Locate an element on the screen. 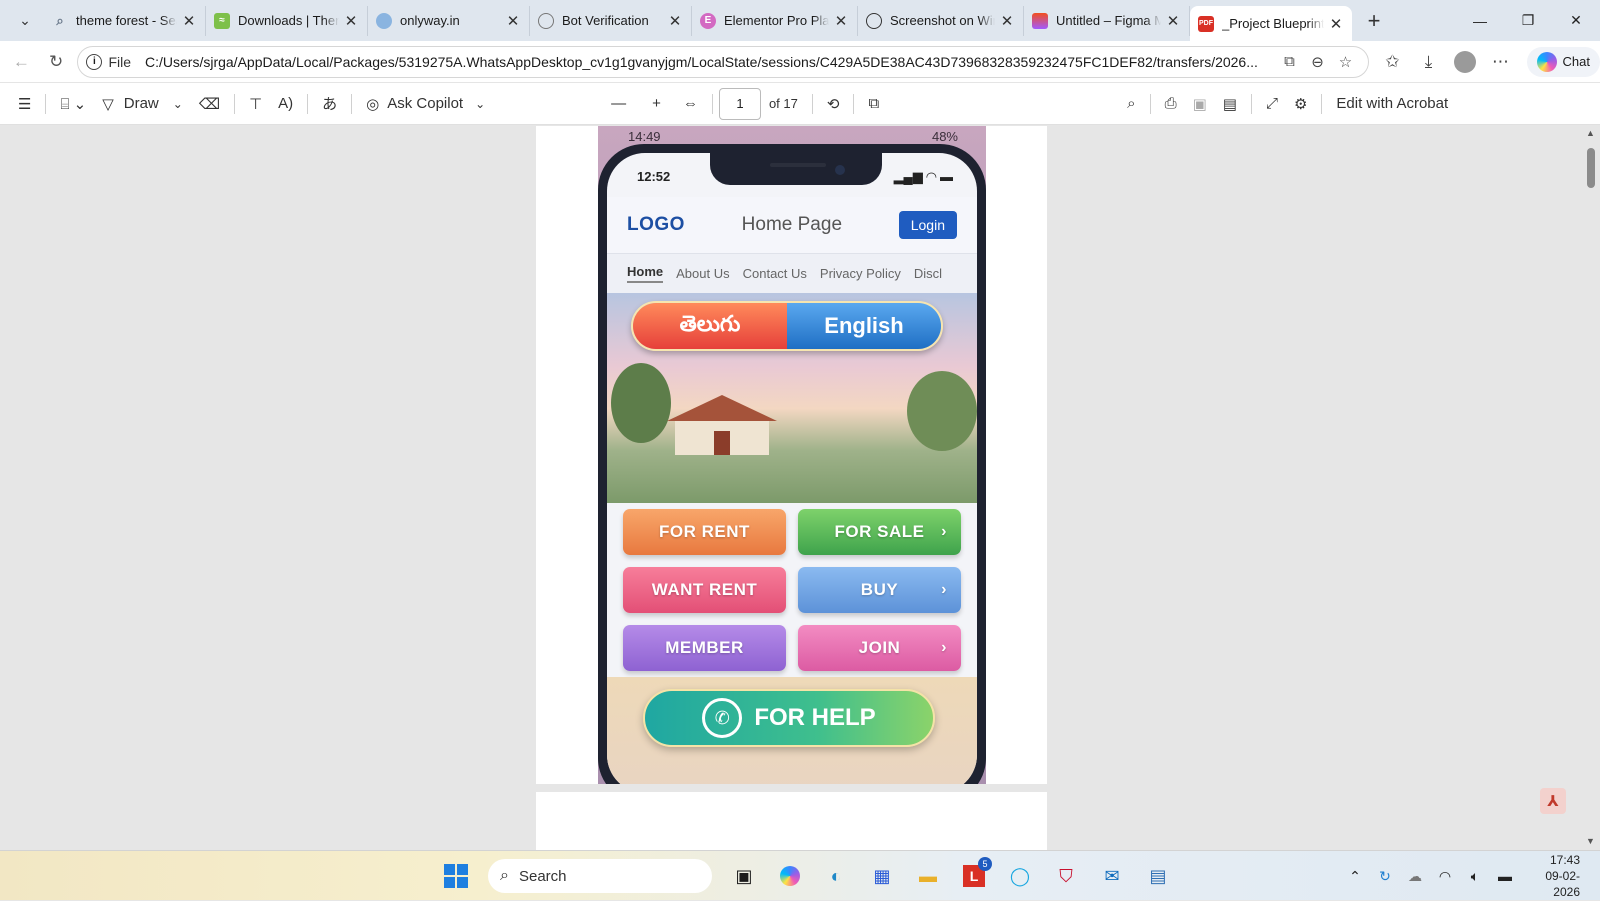 The width and height of the screenshot is (1600, 901). find-button: ⌕ is located at coordinates (1131, 104).